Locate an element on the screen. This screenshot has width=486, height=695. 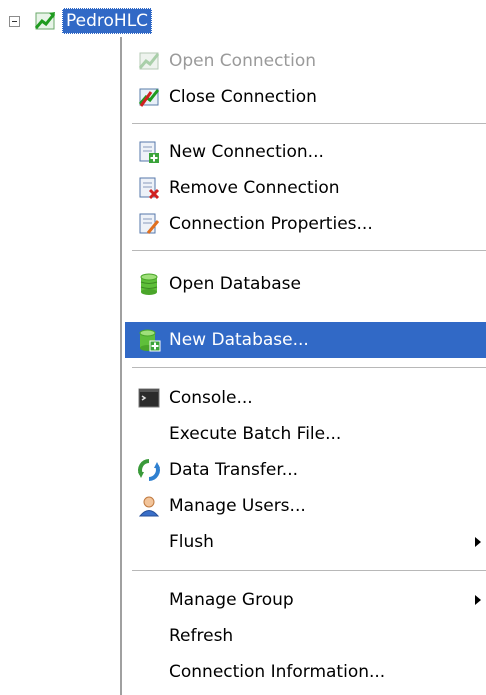
close-connection-icon is located at coordinates (149, 97).